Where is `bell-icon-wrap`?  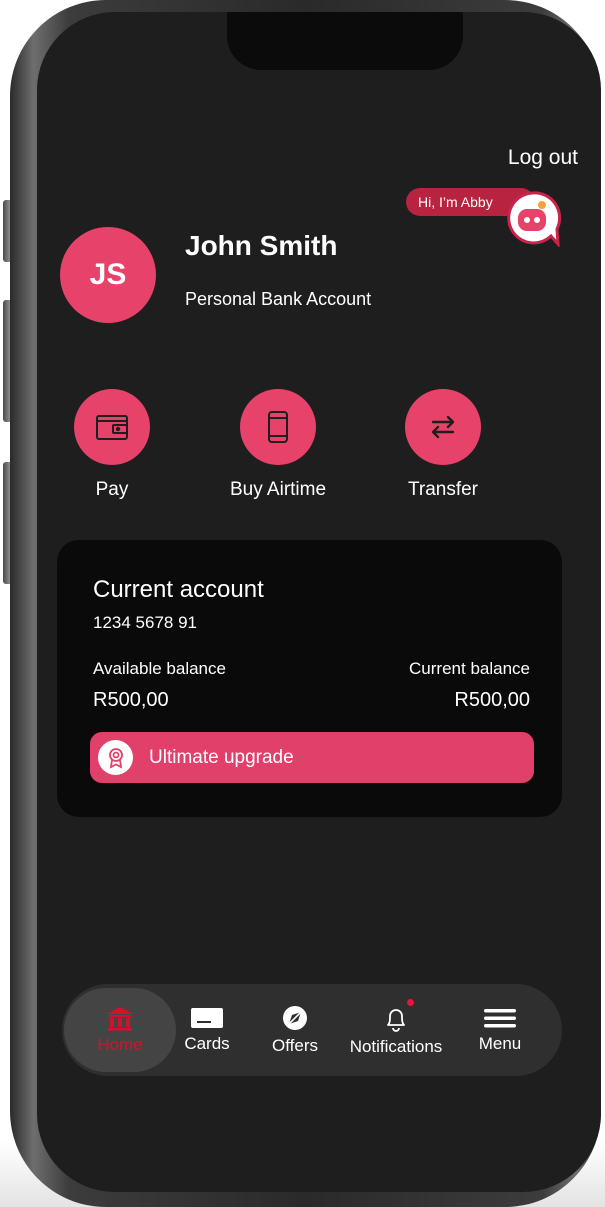 bell-icon-wrap is located at coordinates (396, 1016).